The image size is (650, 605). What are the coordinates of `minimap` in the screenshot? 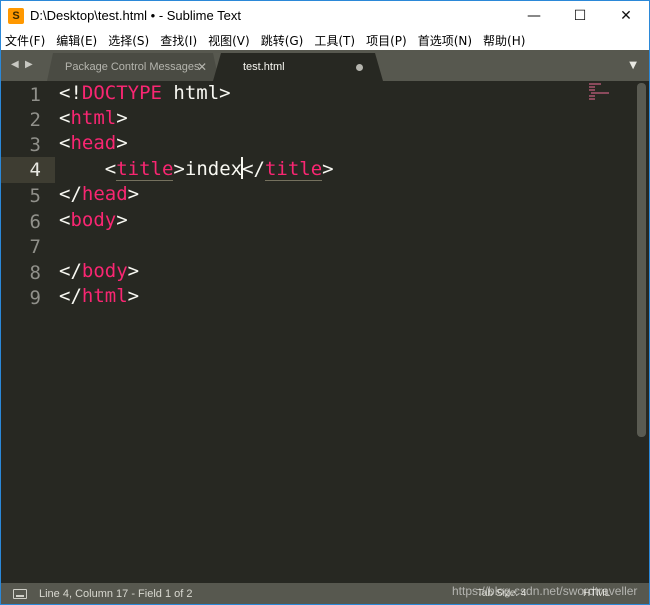 It's located at (604, 93).